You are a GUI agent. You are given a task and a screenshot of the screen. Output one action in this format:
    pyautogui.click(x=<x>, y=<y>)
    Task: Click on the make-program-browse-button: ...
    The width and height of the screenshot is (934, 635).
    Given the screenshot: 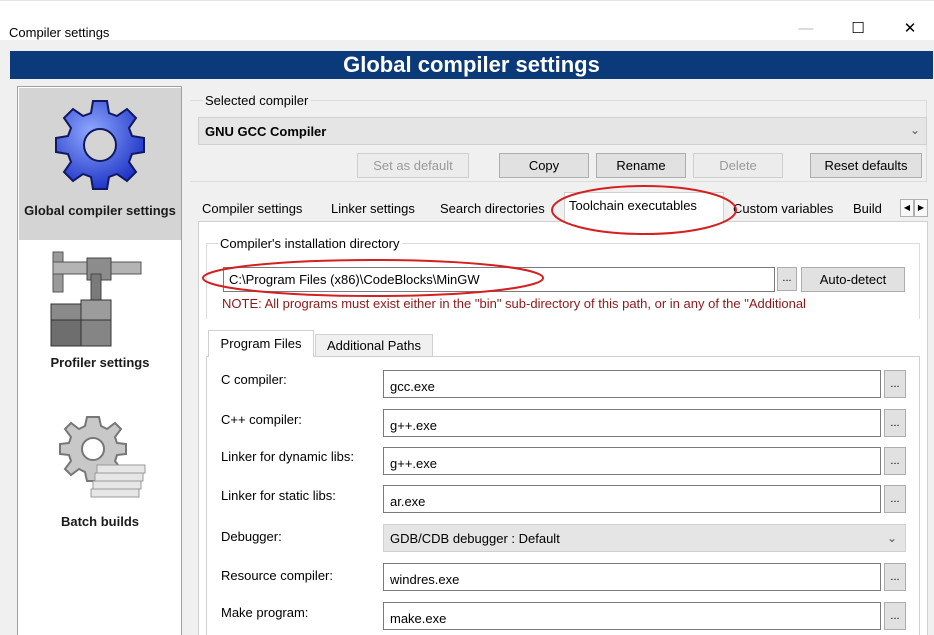 What is the action you would take?
    pyautogui.click(x=895, y=616)
    